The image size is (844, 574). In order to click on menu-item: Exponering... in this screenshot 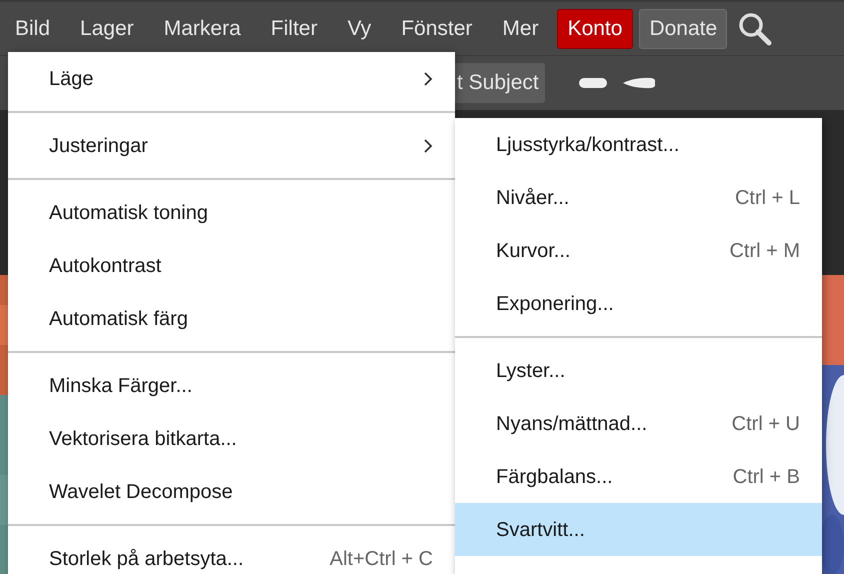, I will do `click(638, 303)`.